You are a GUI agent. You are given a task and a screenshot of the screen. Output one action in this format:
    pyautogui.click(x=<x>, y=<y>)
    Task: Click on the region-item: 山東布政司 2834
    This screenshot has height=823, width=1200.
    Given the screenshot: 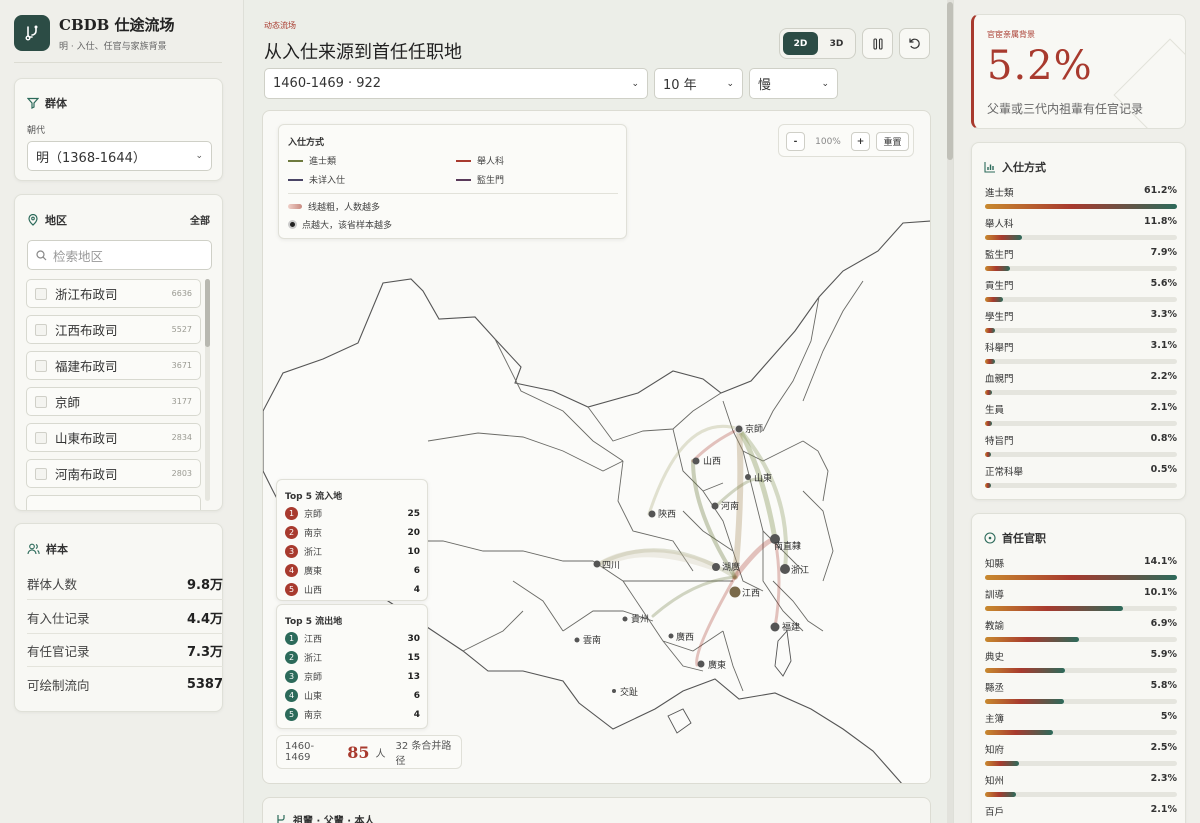 What is the action you would take?
    pyautogui.click(x=113, y=437)
    